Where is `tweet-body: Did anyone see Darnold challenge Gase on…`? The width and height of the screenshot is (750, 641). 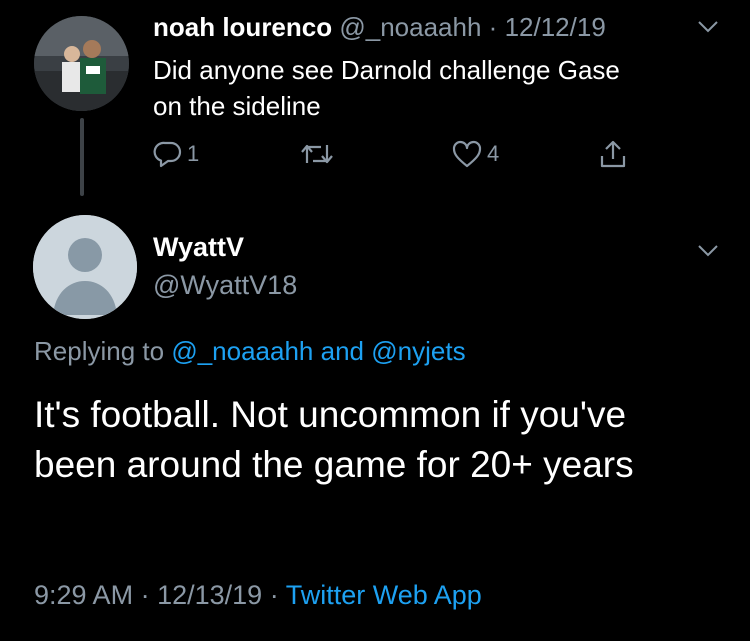
tweet-body: Did anyone see Darnold challenge Gase on… is located at coordinates (433, 88).